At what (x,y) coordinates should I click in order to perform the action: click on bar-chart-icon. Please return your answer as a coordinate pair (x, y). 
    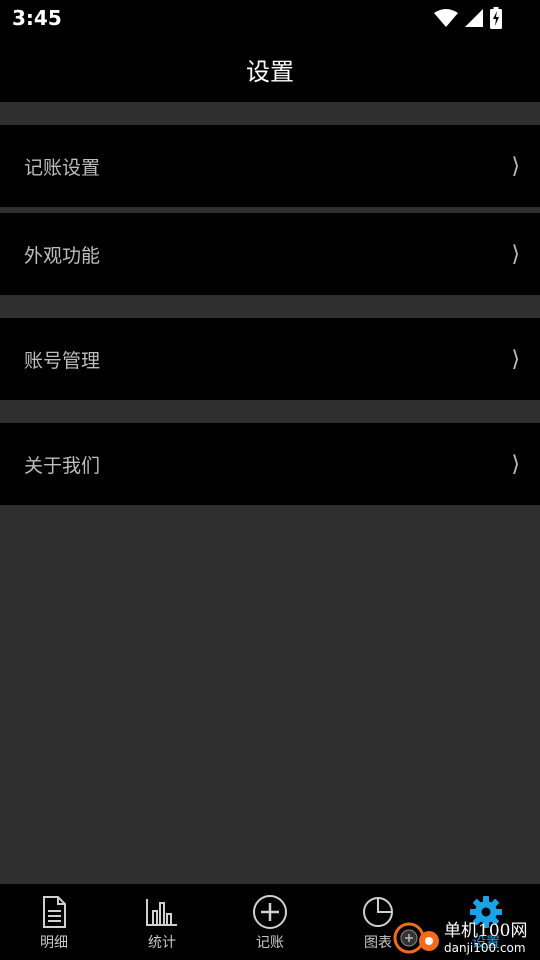
    Looking at the image, I should click on (161, 912).